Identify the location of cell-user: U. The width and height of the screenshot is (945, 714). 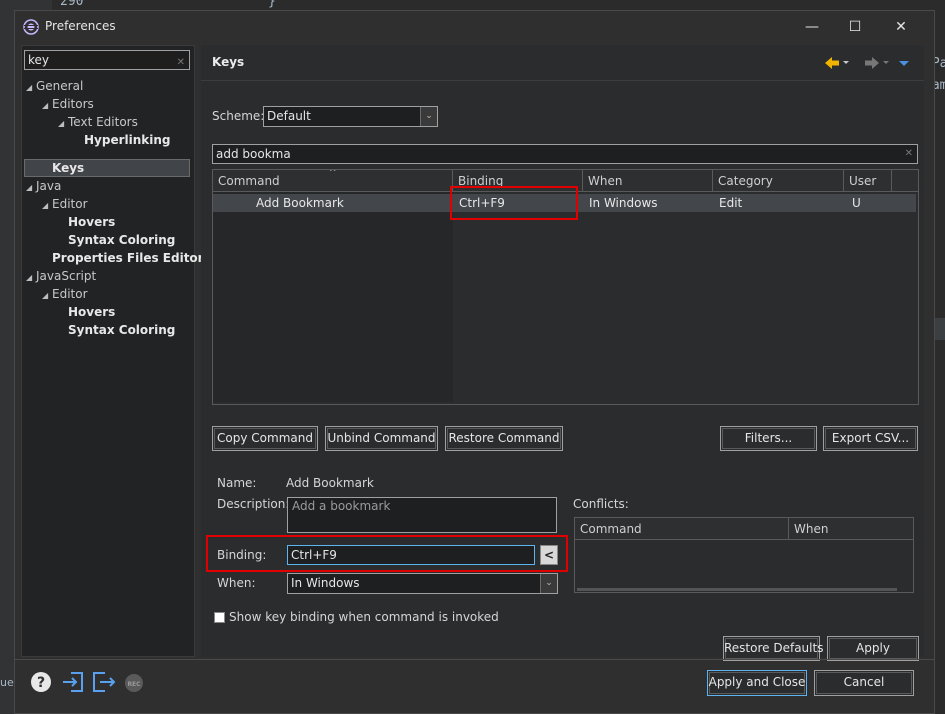
(856, 203).